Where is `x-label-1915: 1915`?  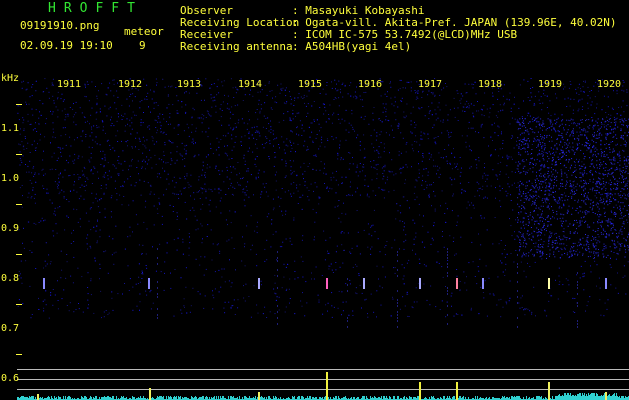 x-label-1915: 1915 is located at coordinates (310, 84).